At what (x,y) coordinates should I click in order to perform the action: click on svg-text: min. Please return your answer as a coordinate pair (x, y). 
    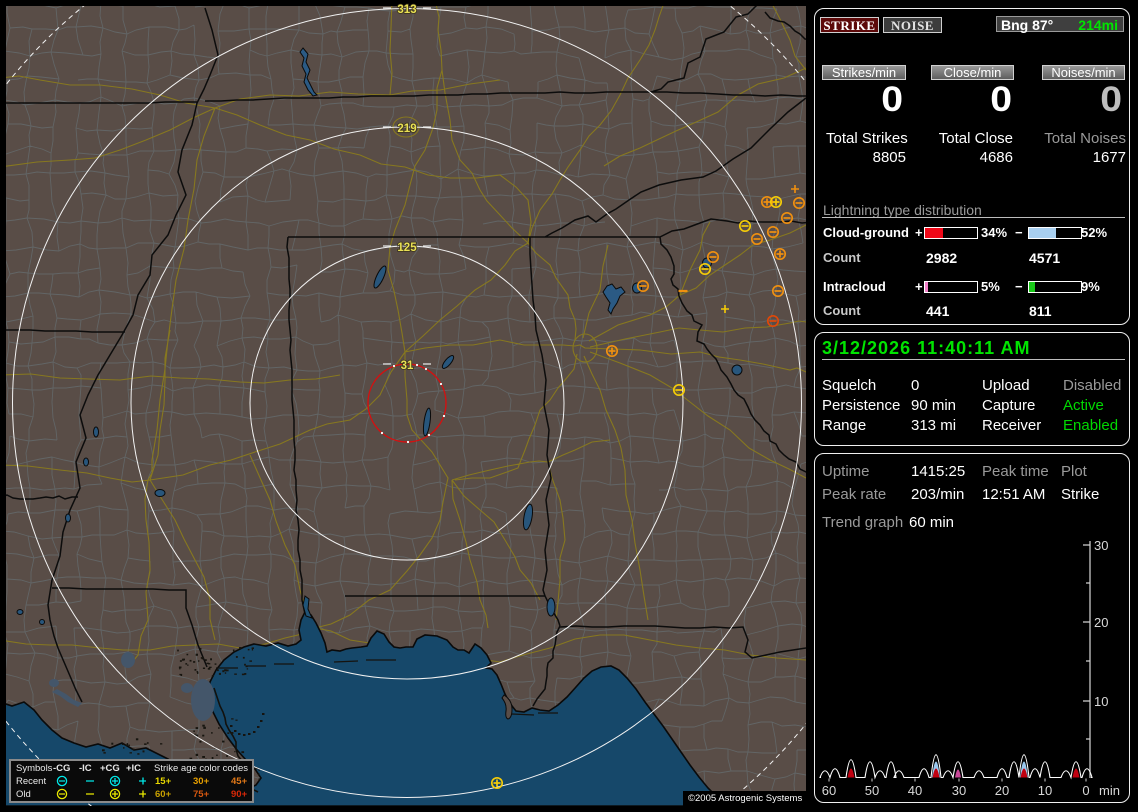
    Looking at the image, I should click on (1109, 790).